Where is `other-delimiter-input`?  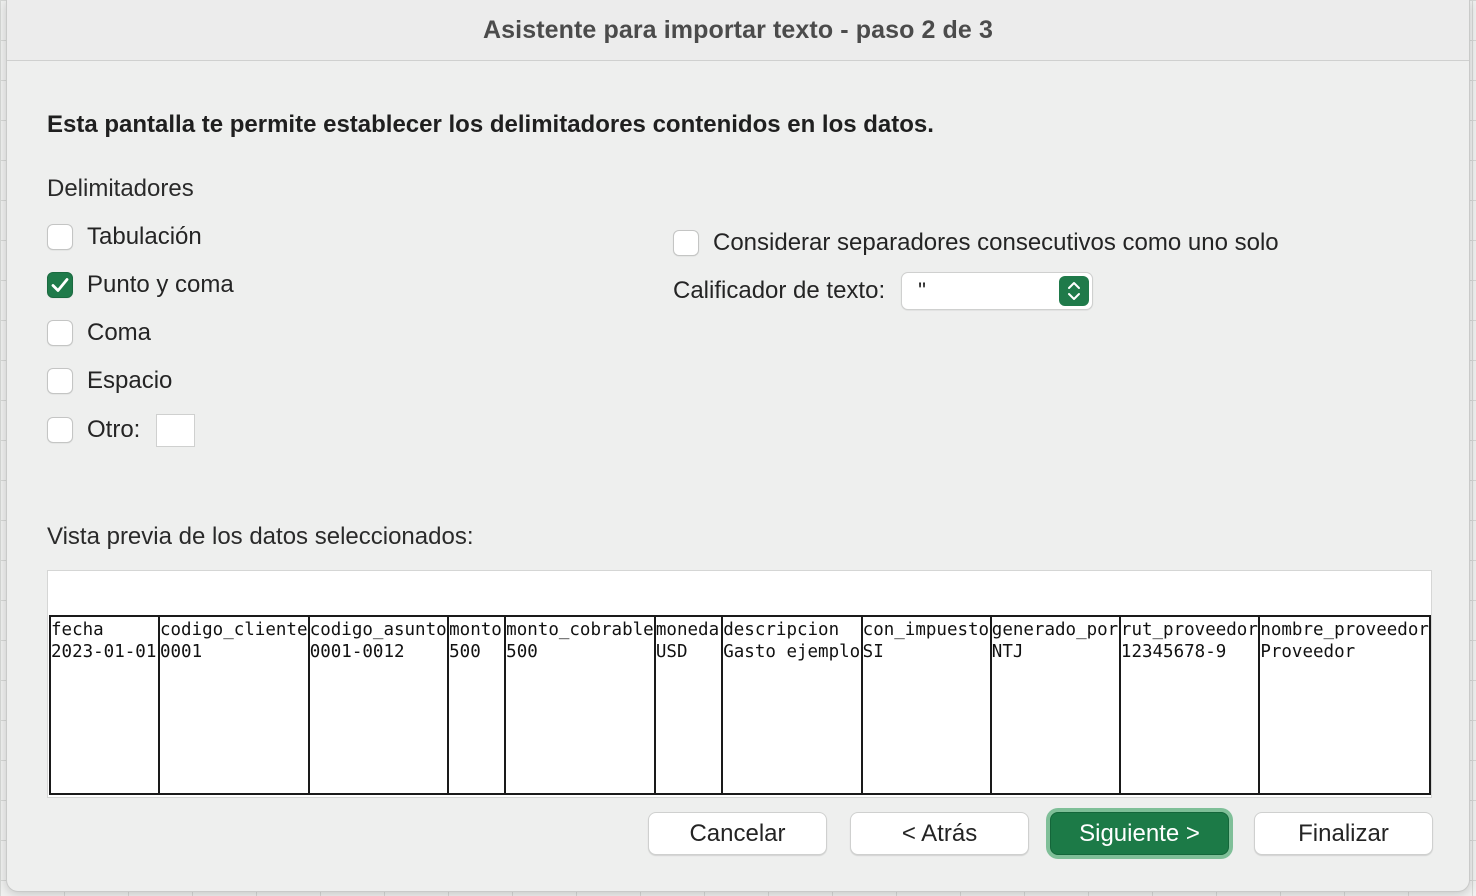
other-delimiter-input is located at coordinates (176, 430).